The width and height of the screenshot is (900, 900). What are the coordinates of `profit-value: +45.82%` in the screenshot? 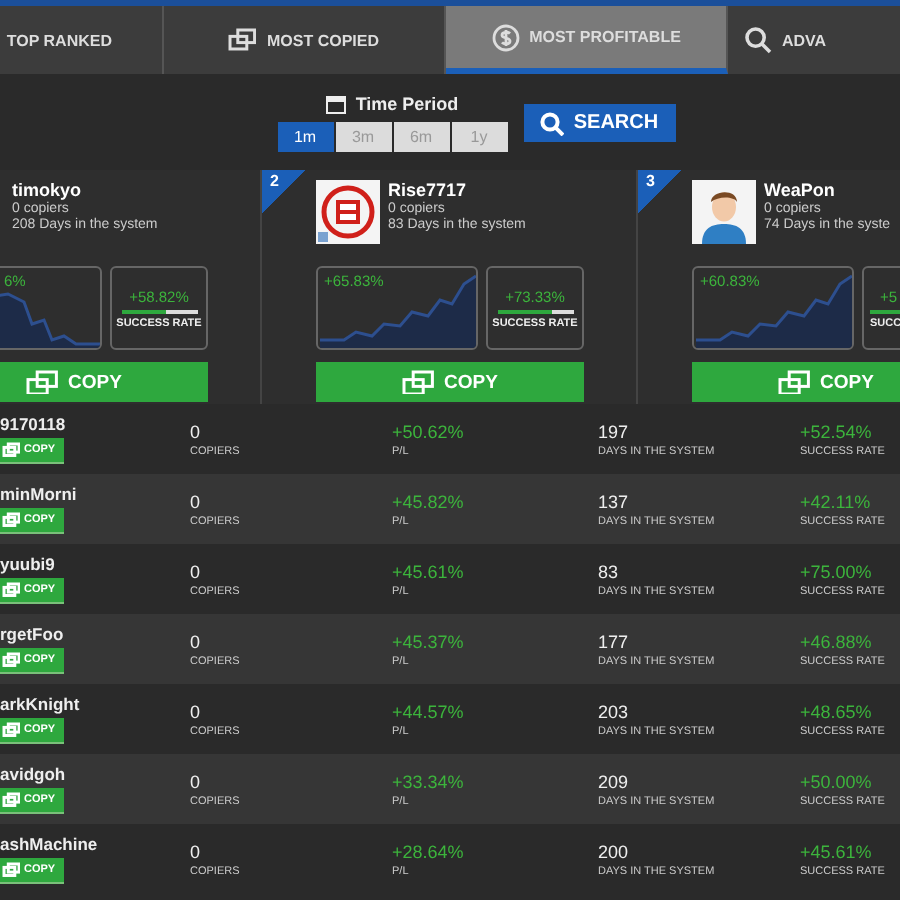 It's located at (429, 501).